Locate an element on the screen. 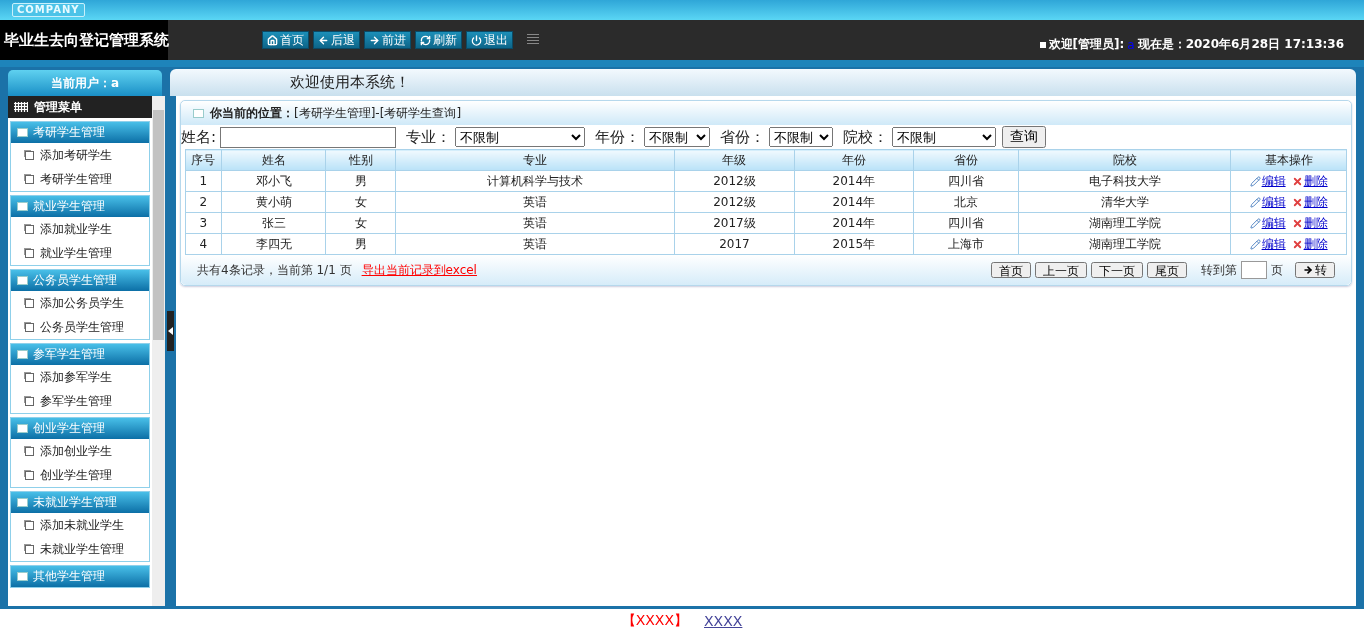  table-cell: 2 is located at coordinates (203, 202).